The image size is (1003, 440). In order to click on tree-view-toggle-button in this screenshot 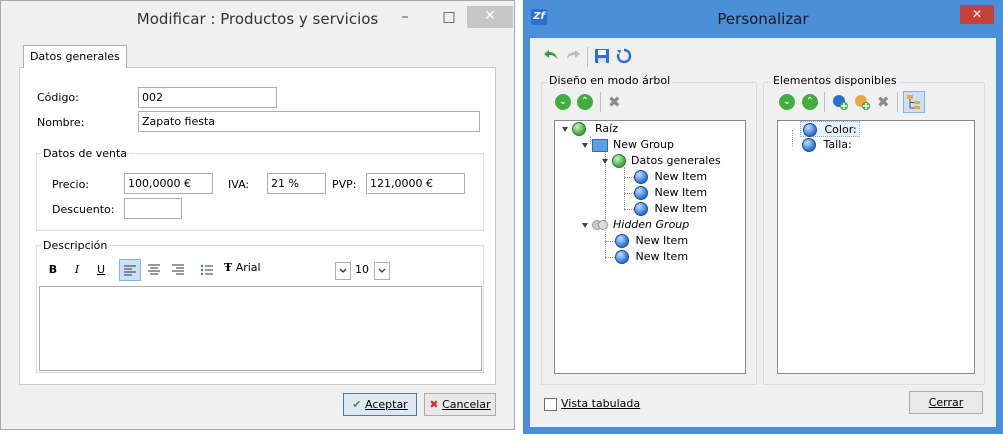, I will do `click(914, 102)`.